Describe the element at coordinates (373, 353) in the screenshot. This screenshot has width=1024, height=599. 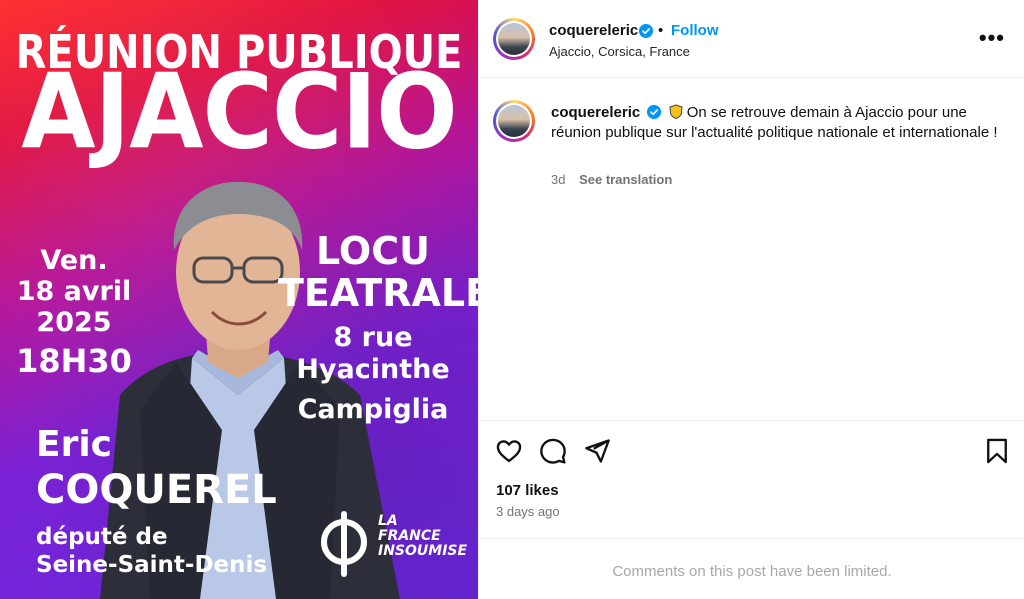
I see `poster-address-line1: 8 rue Hyacinthe` at that location.